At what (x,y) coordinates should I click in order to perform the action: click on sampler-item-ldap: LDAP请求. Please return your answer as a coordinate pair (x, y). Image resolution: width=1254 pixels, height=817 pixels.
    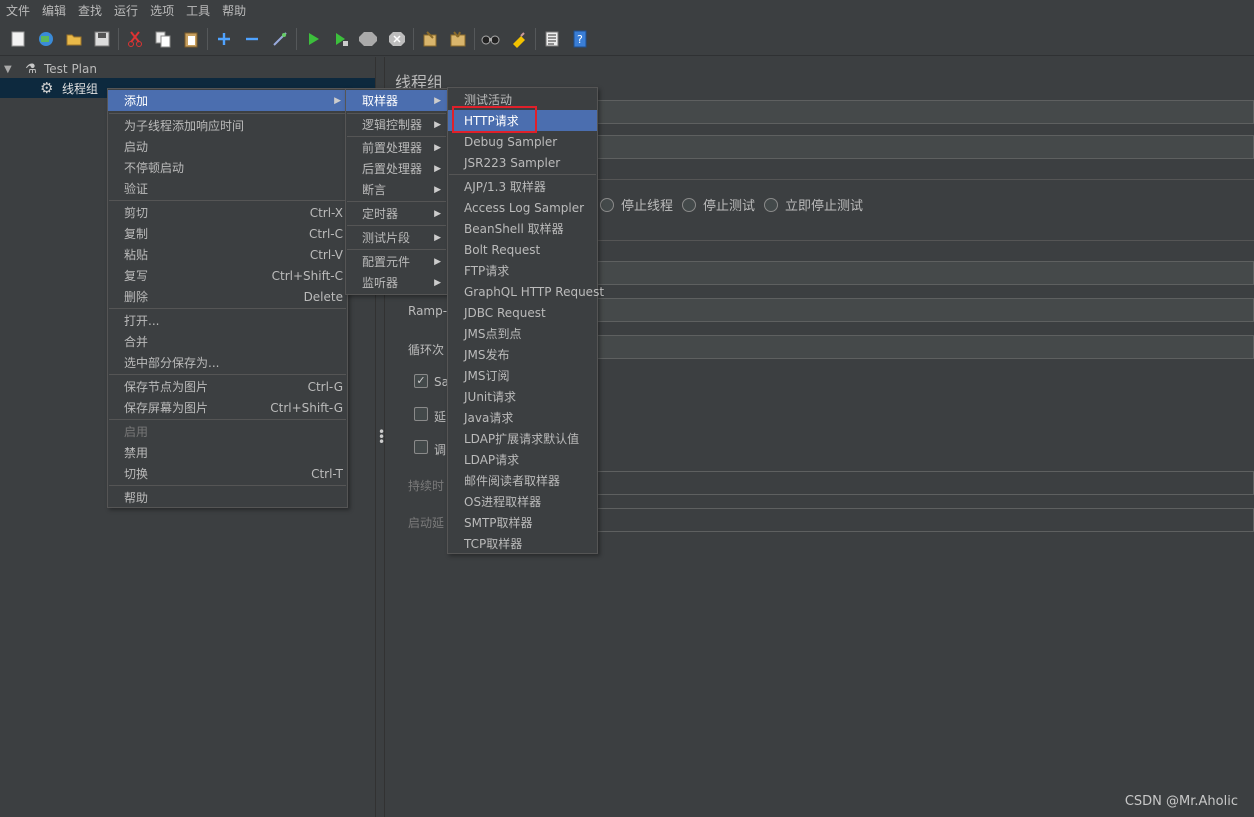
    Looking at the image, I should click on (522, 459).